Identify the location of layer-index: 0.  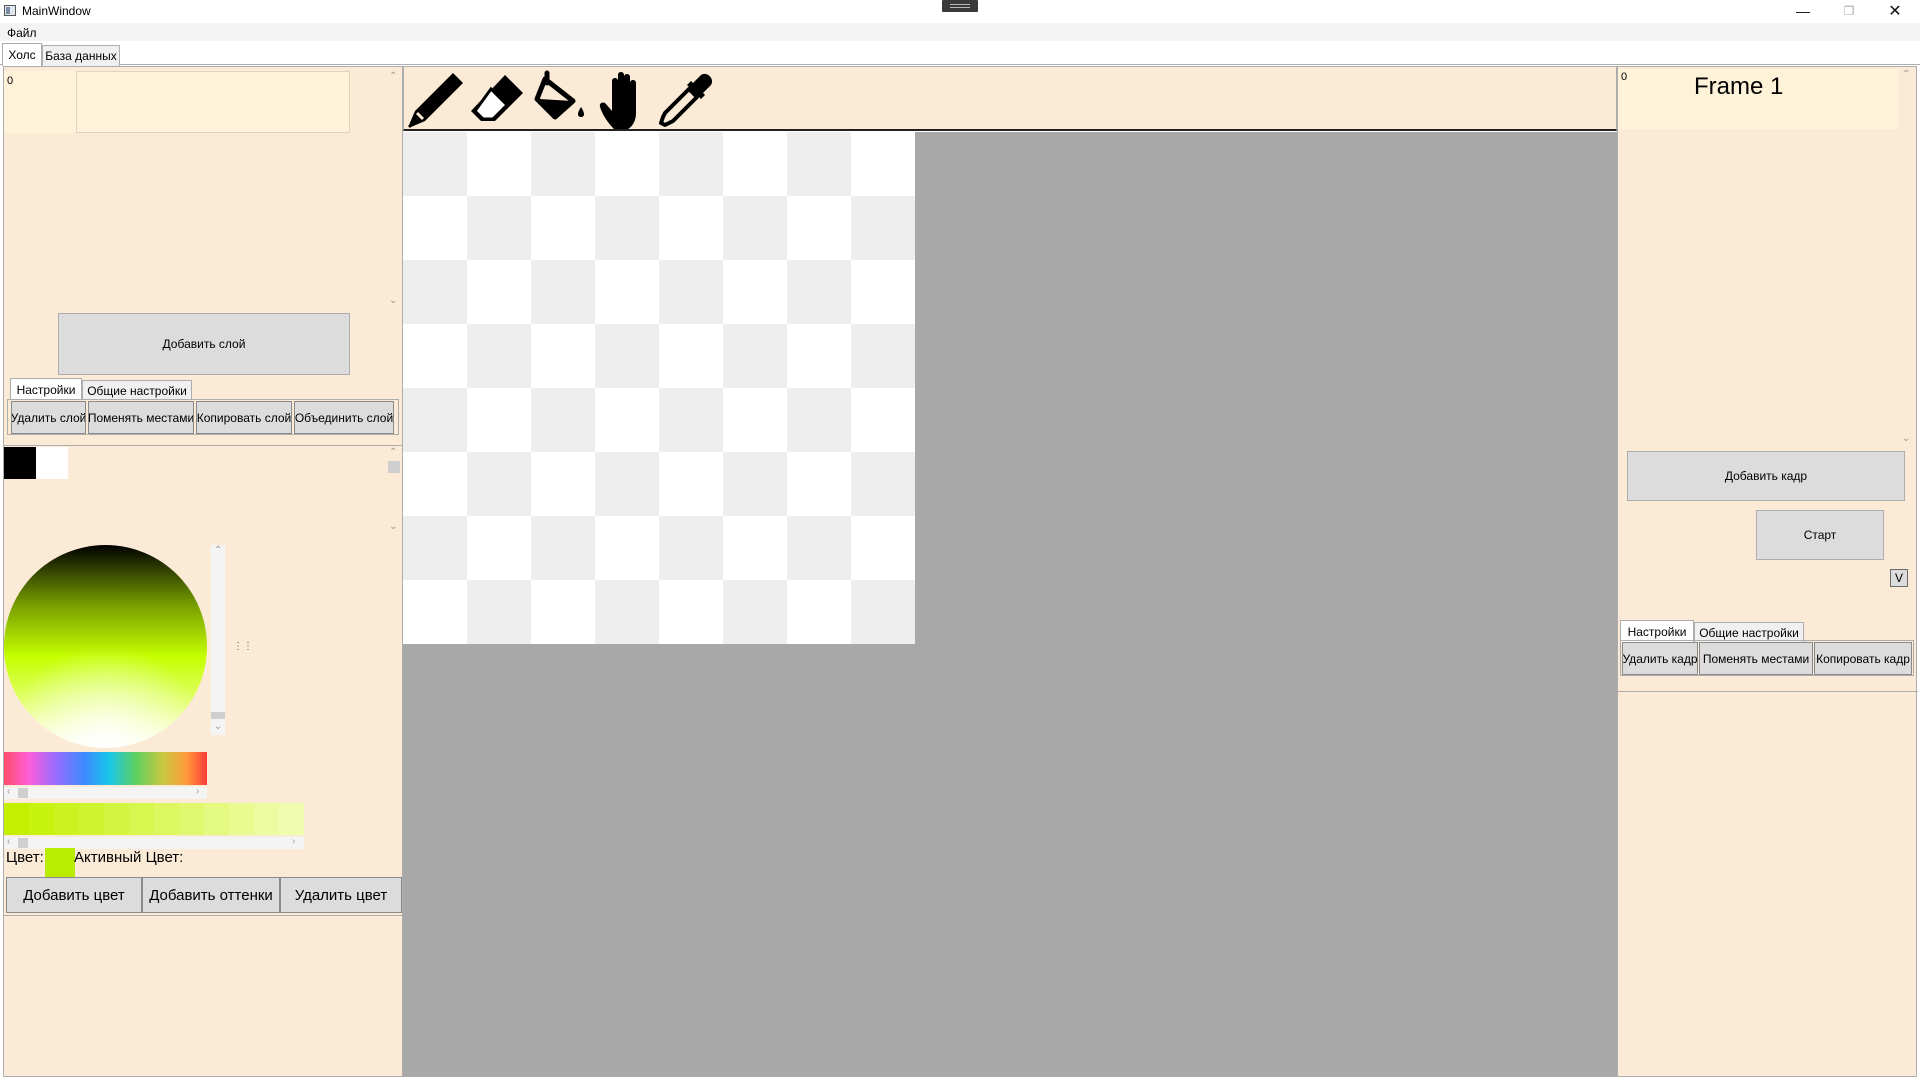
(10, 81).